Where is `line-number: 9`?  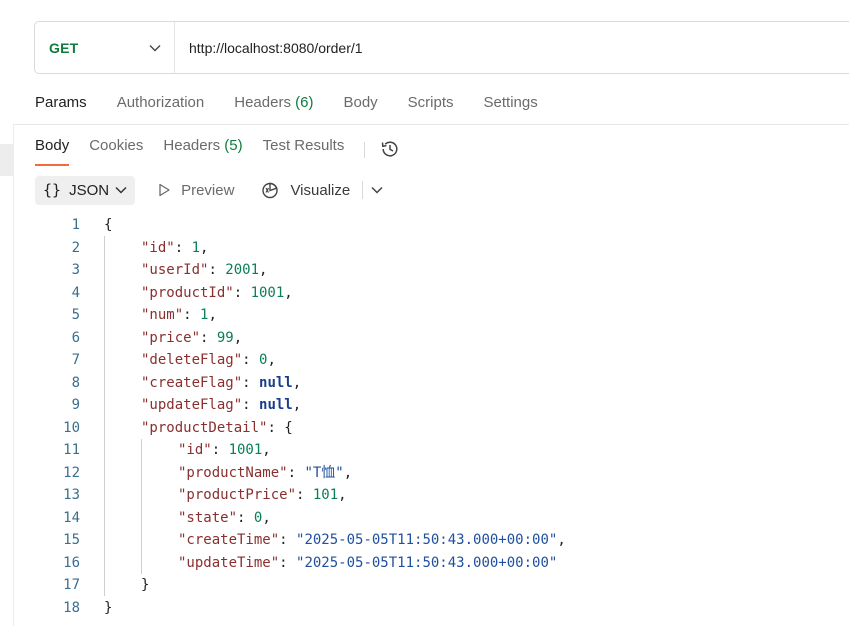
line-number: 9 is located at coordinates (75, 405).